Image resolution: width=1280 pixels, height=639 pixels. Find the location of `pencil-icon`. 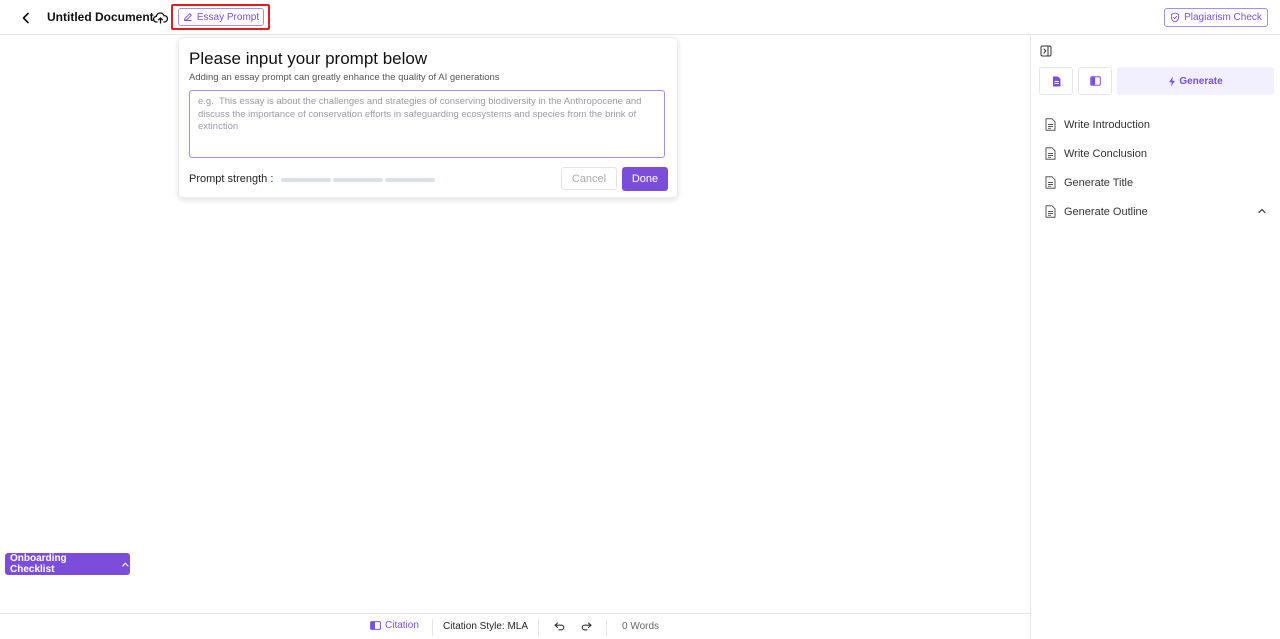

pencil-icon is located at coordinates (187, 17).